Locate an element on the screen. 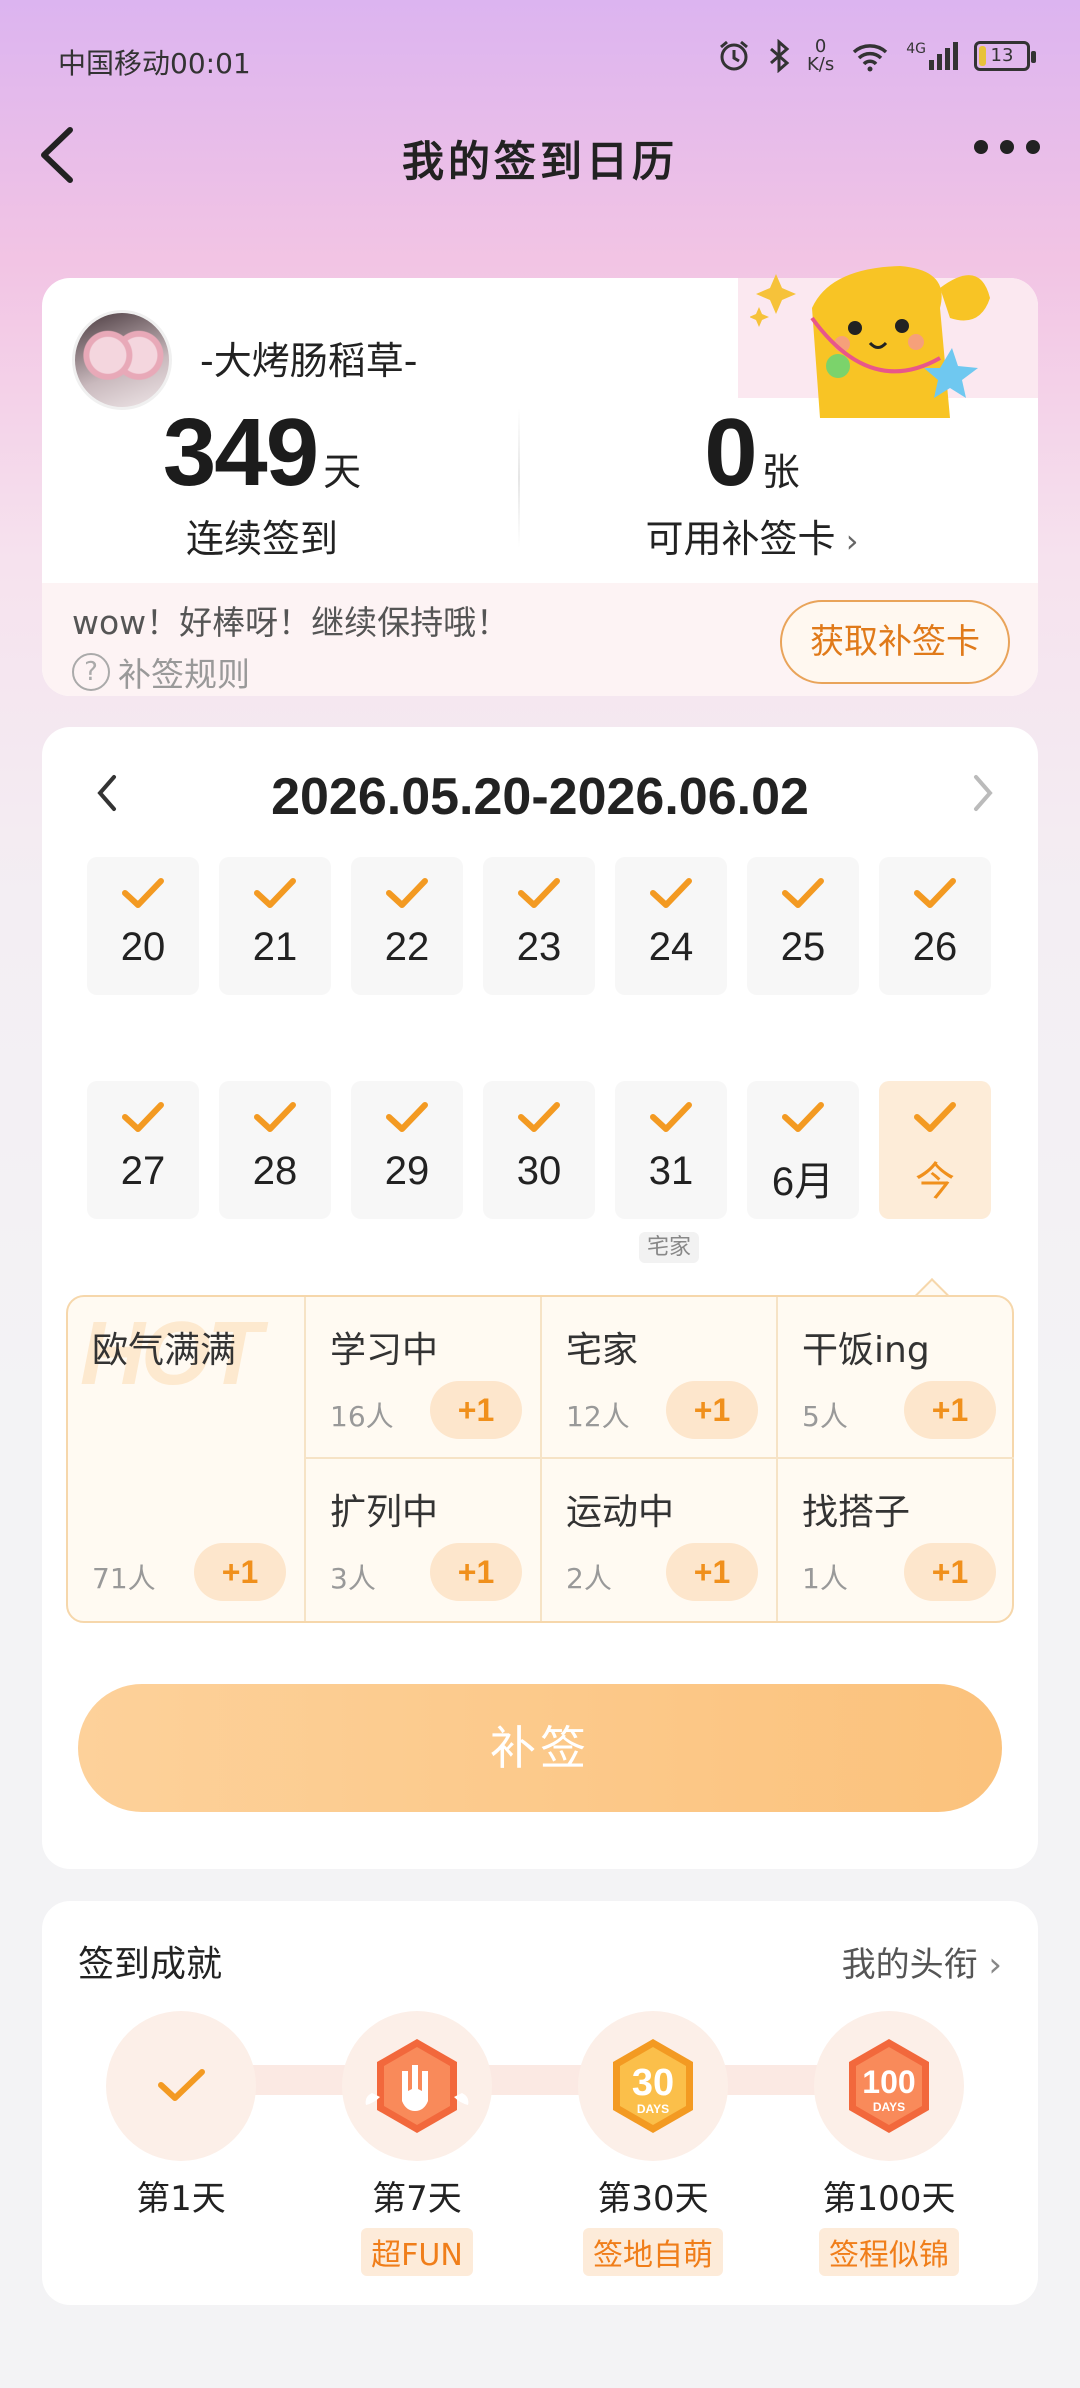 Image resolution: width=1080 pixels, height=2388 pixels. mood-name: 宅家 is located at coordinates (602, 1350).